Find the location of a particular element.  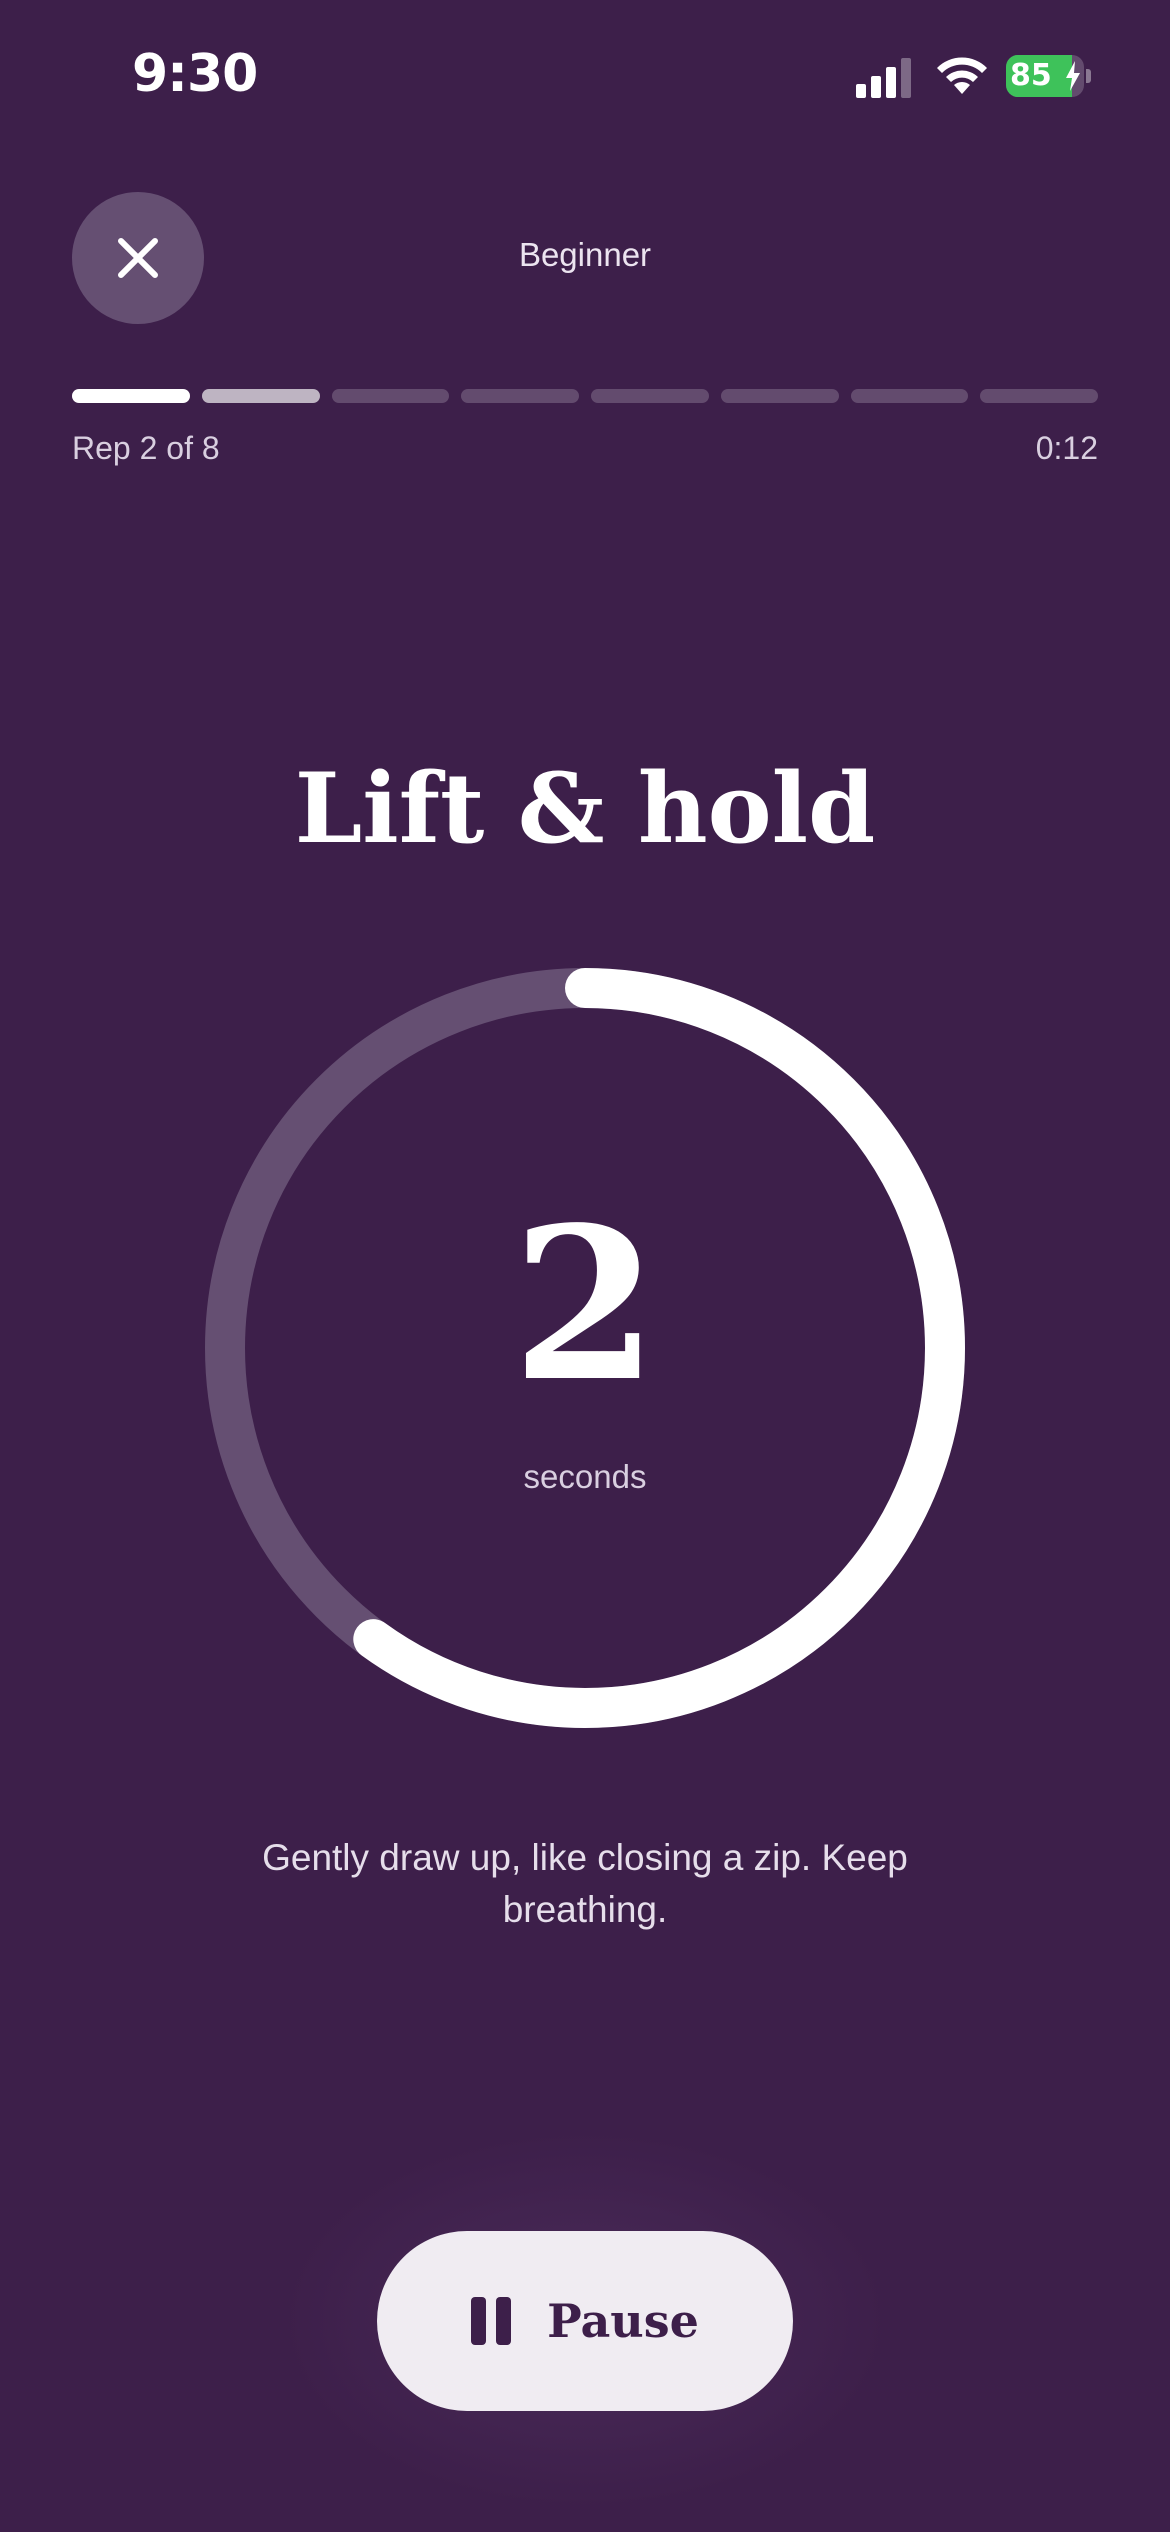

status-time: 9:30 is located at coordinates (195, 74).